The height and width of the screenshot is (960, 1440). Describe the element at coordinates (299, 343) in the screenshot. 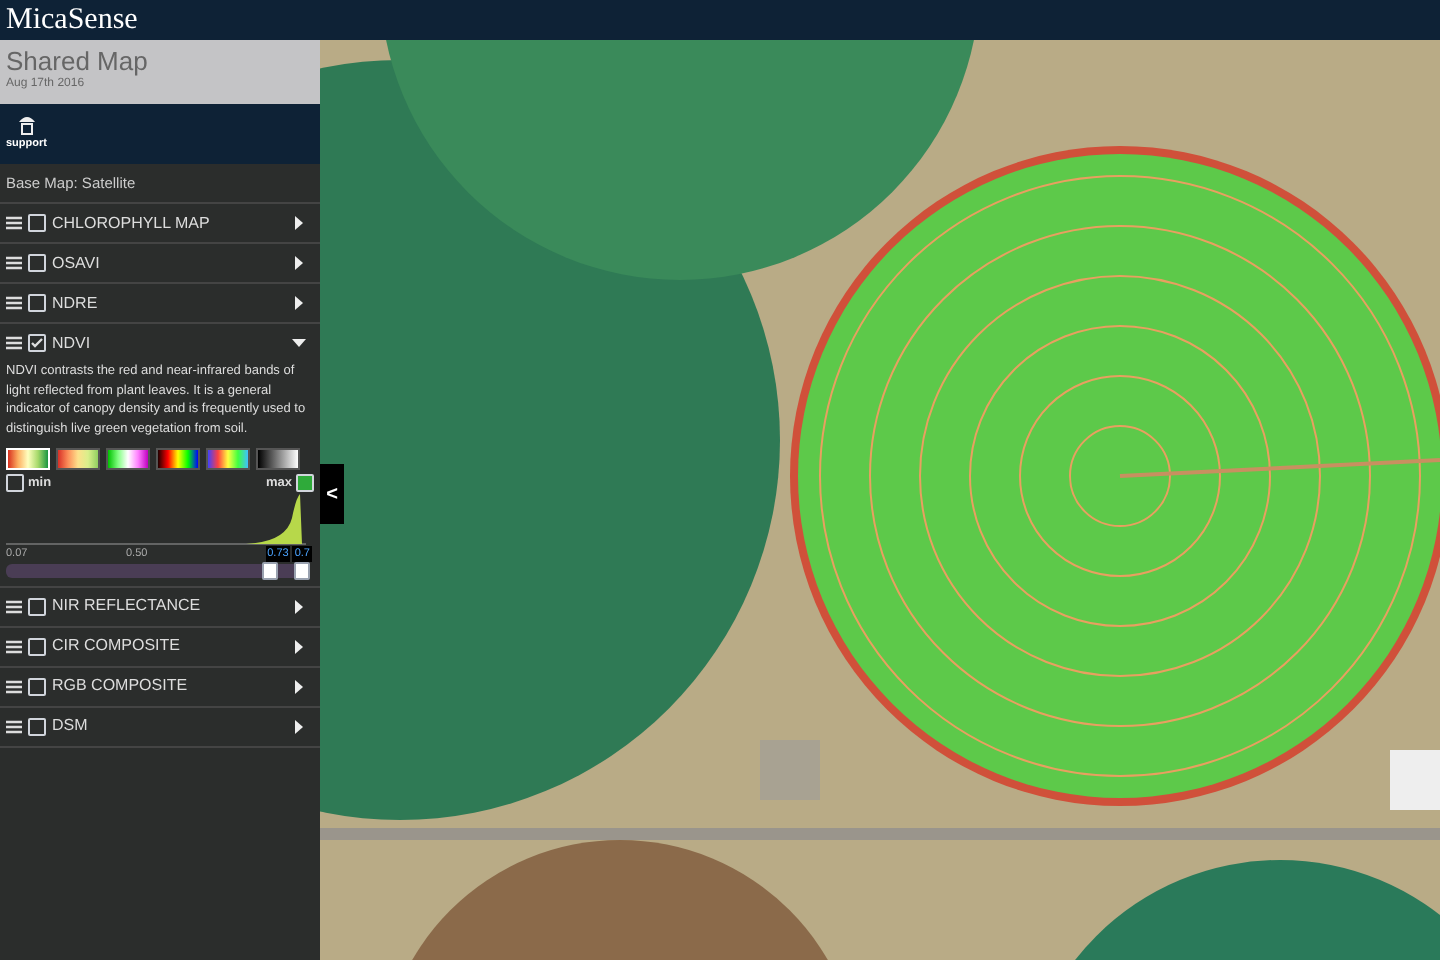

I see `caret-down-icon` at that location.